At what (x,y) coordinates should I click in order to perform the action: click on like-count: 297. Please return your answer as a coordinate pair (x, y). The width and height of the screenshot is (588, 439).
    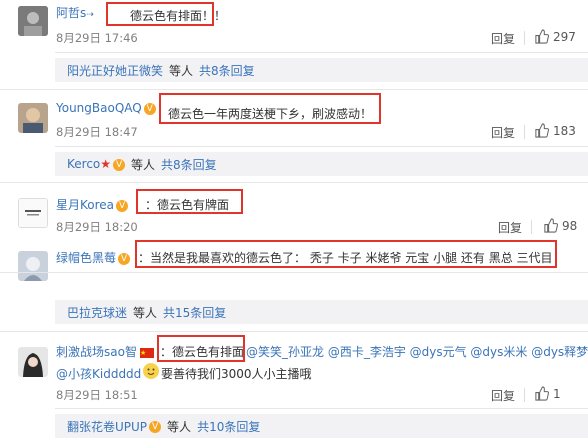
    Looking at the image, I should click on (564, 36).